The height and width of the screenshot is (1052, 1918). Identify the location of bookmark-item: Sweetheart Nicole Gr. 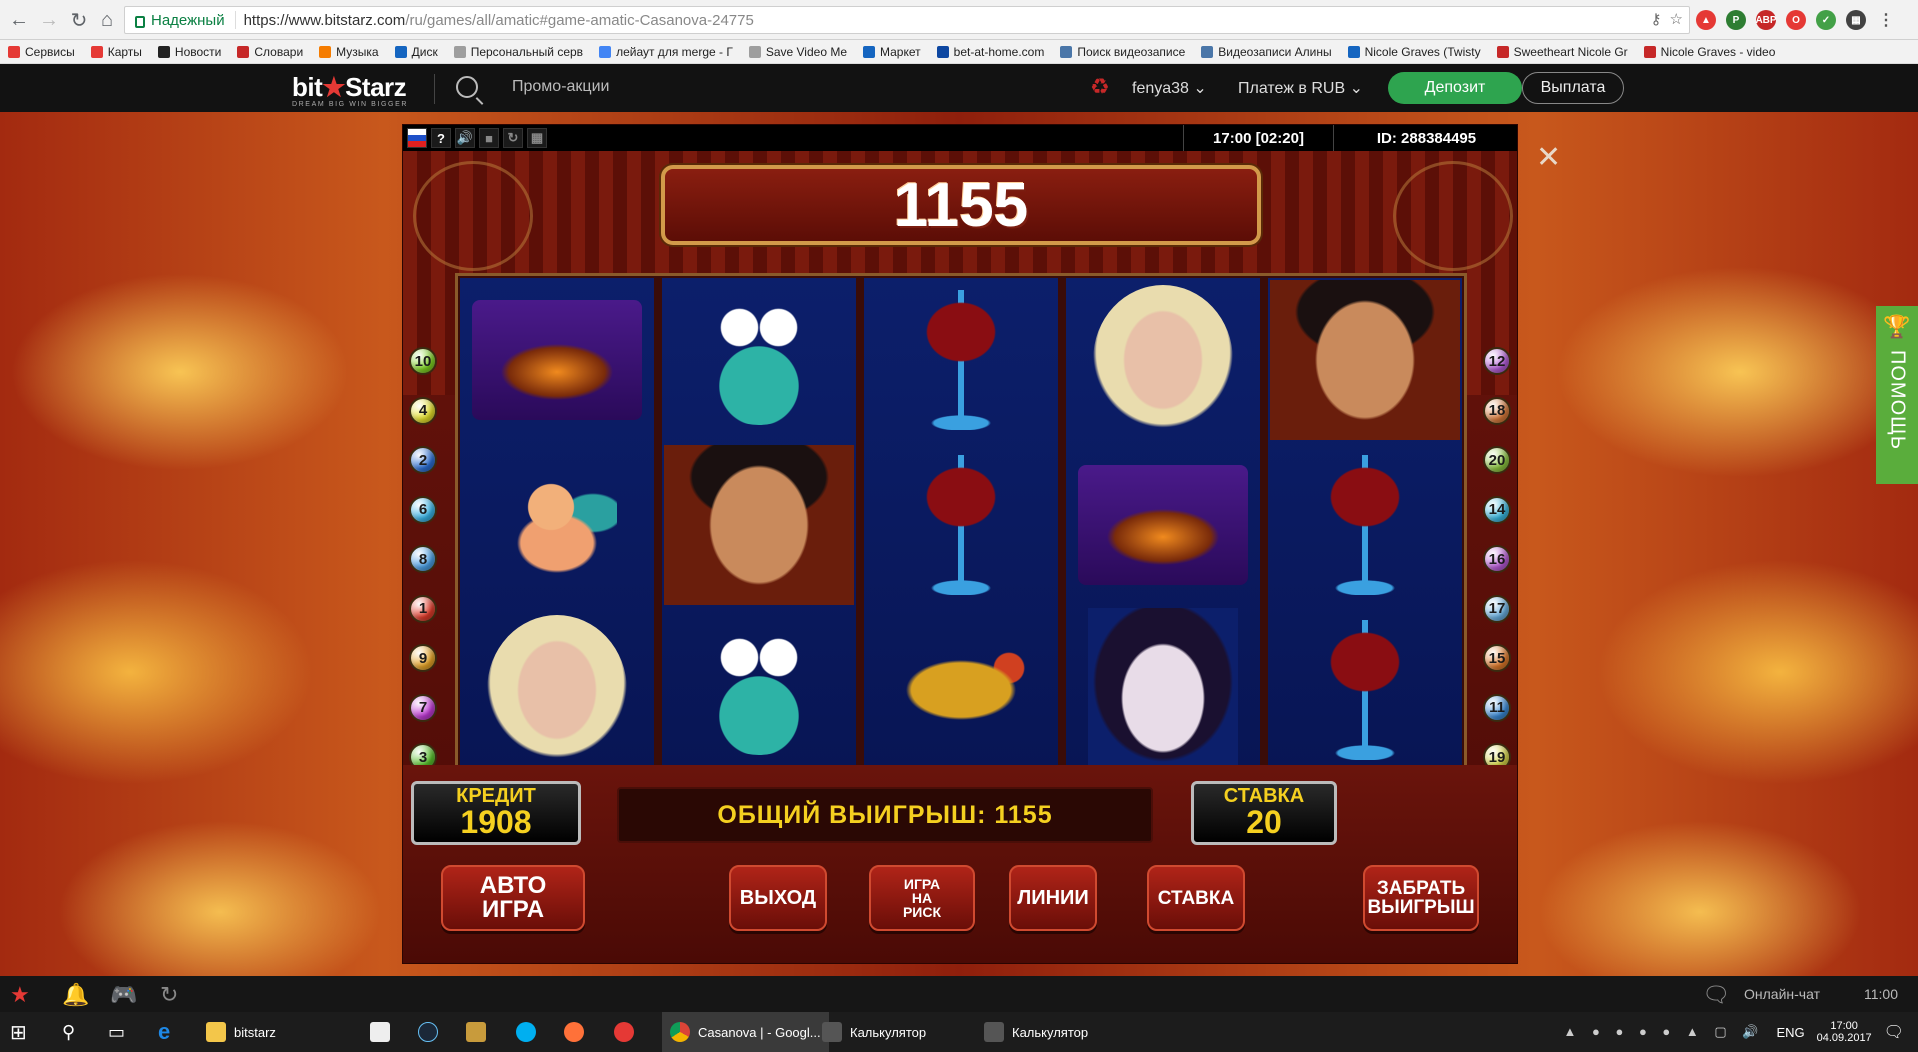
(1562, 52).